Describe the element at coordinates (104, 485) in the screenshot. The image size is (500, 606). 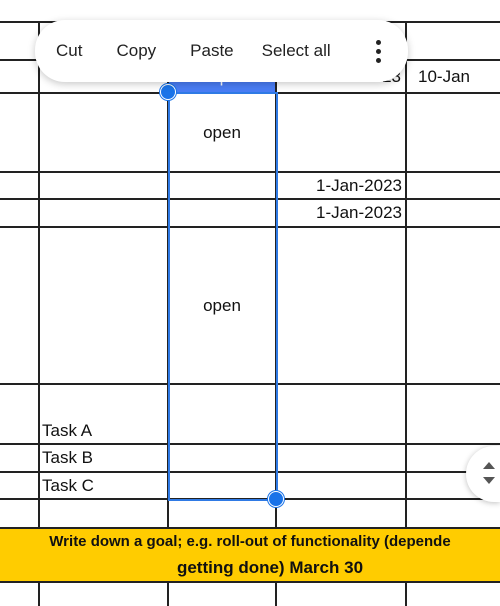
I see `cell-task-c: Task C` at that location.